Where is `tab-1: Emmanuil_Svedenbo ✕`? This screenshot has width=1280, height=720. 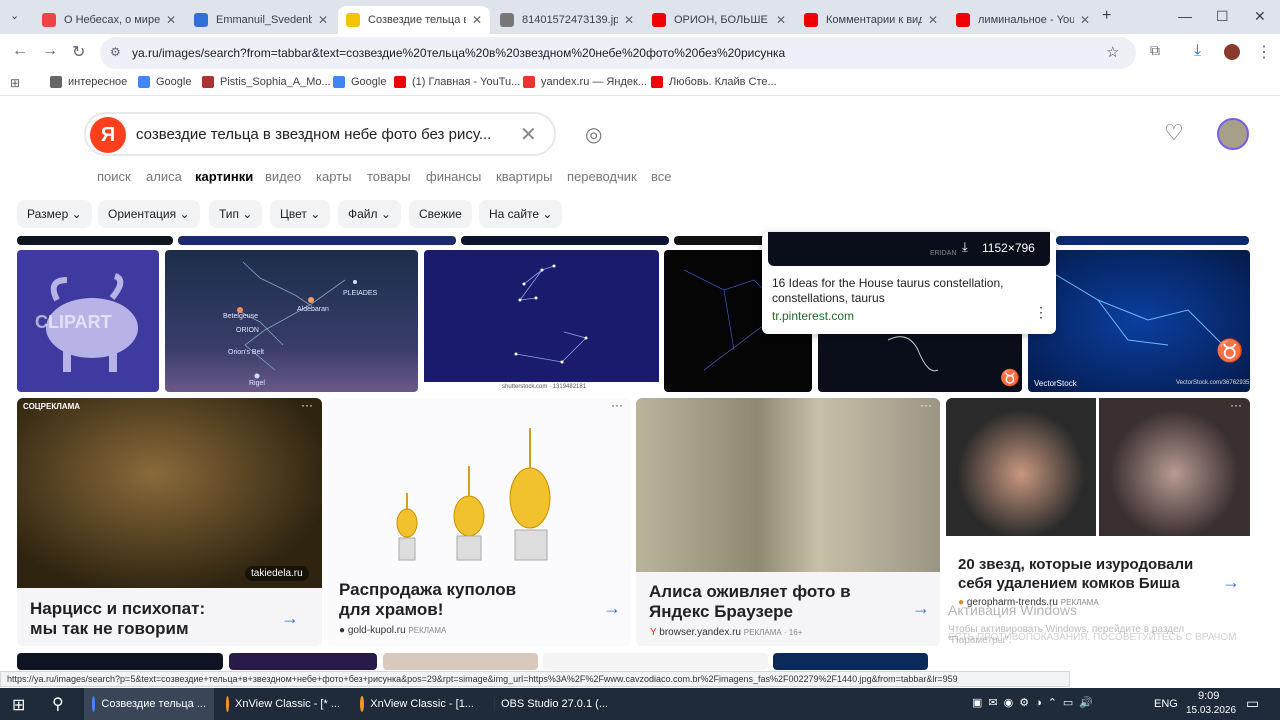
tab-1: Emmanuil_Svedenbo ✕ is located at coordinates (261, 20).